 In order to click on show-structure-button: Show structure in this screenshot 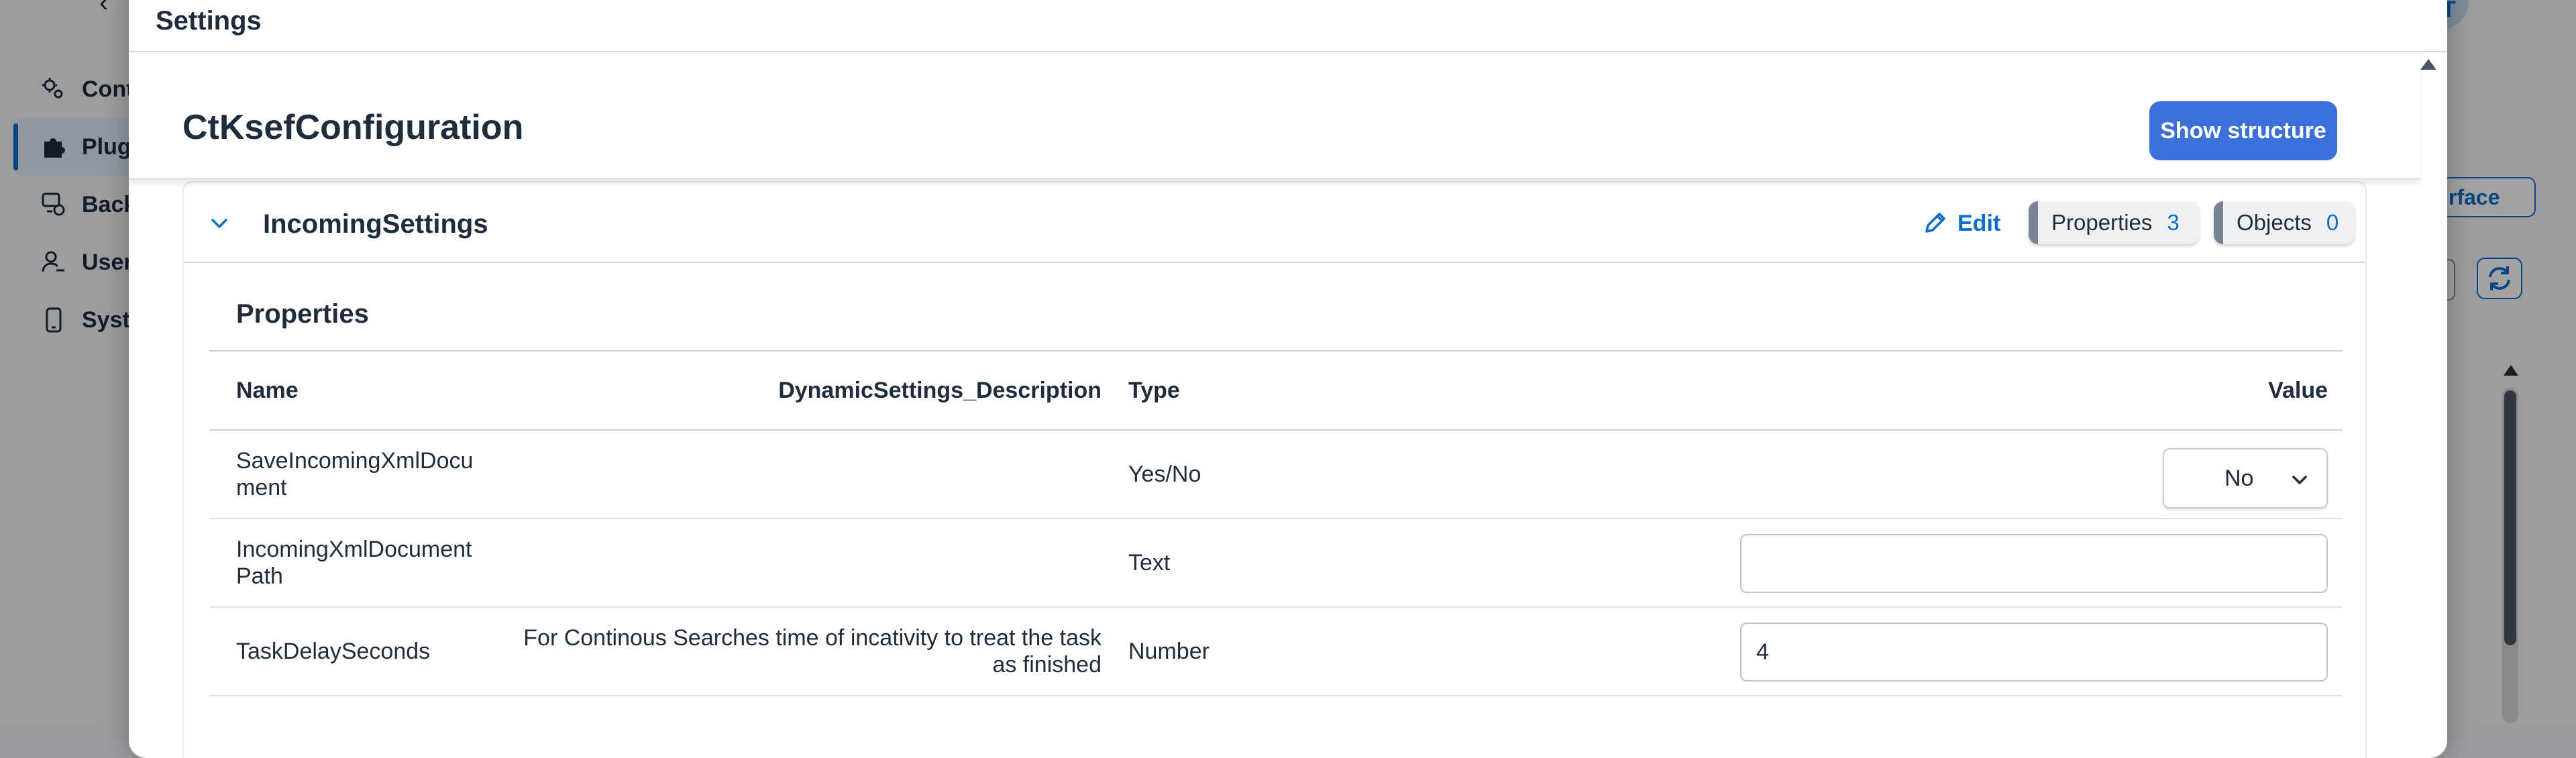, I will do `click(2243, 130)`.